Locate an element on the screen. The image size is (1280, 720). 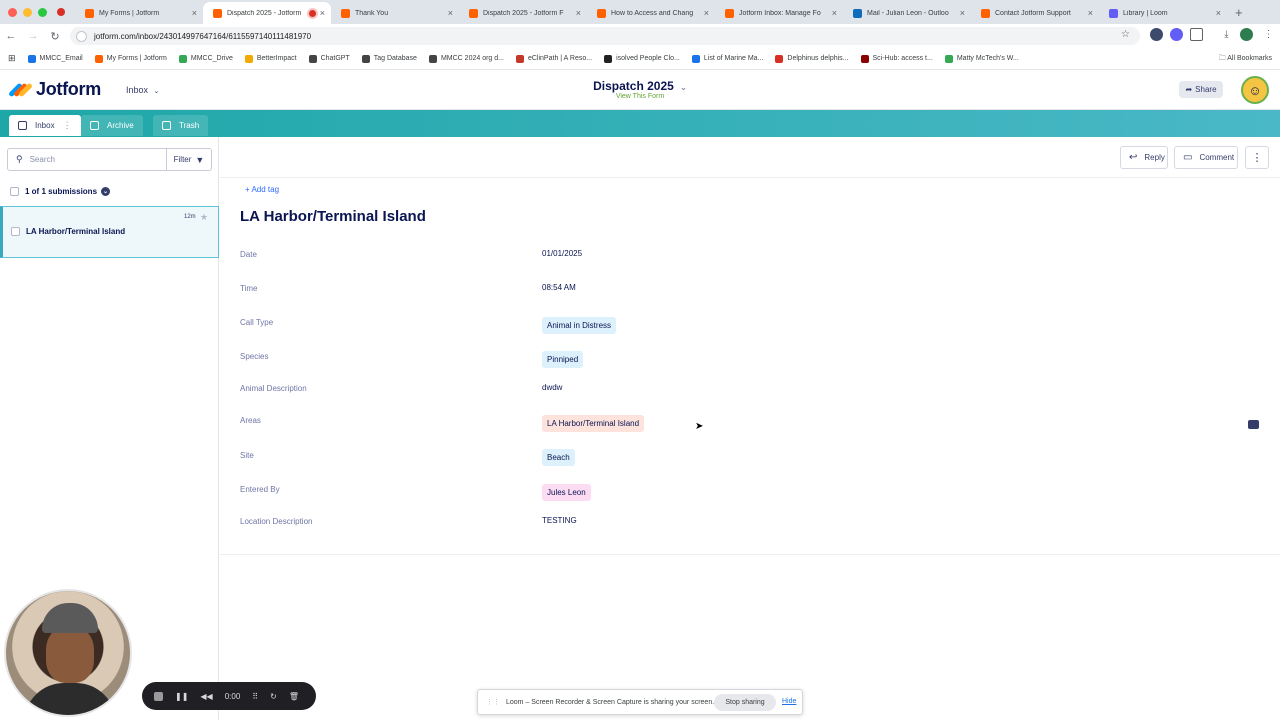
browser-tab: Thank You × is located at coordinates (395, 13).